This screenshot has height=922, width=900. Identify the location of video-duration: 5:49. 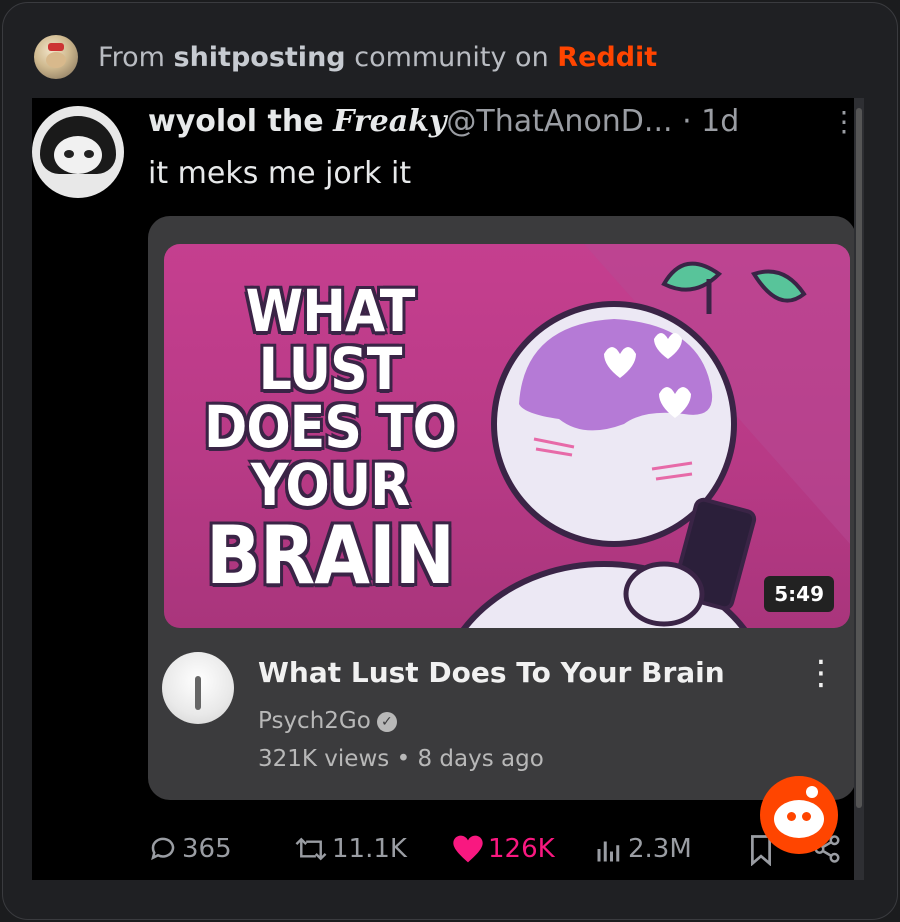
(799, 594).